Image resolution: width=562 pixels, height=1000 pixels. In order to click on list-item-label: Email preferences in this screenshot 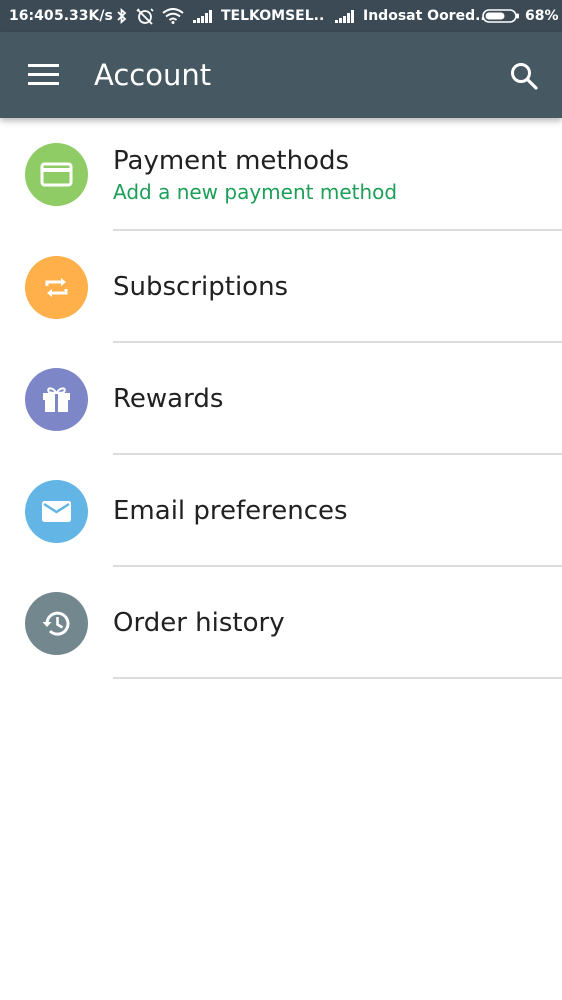, I will do `click(230, 511)`.